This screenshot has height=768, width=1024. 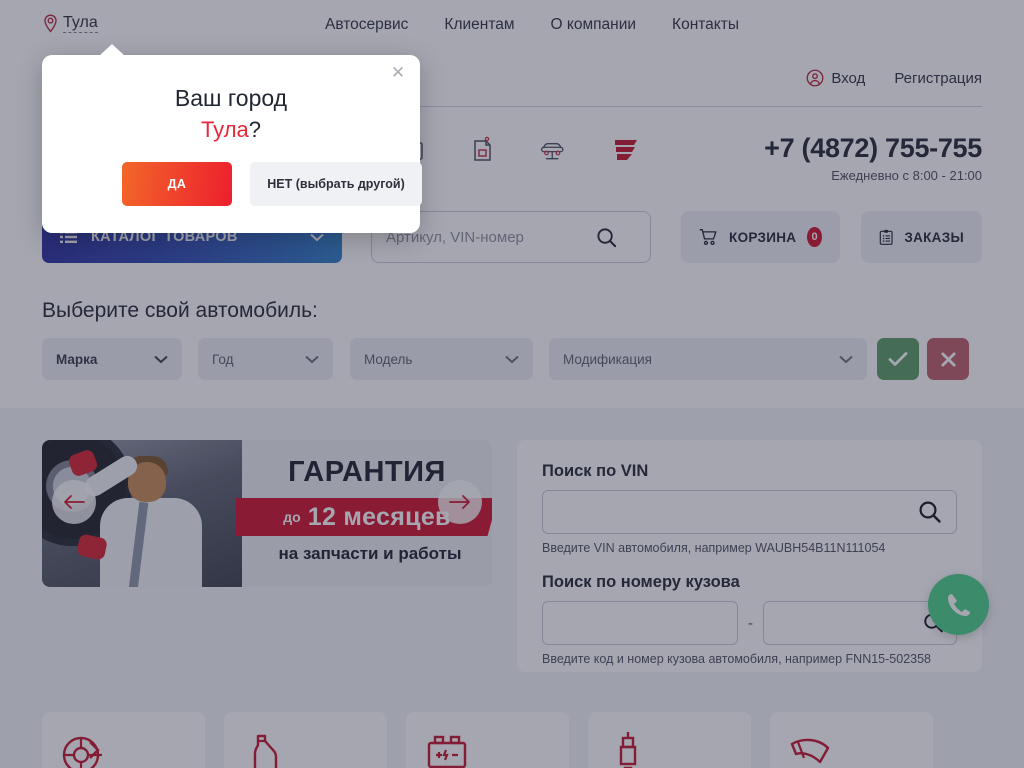 What do you see at coordinates (224, 129) in the screenshot?
I see `dialog-city-name: Тула` at bounding box center [224, 129].